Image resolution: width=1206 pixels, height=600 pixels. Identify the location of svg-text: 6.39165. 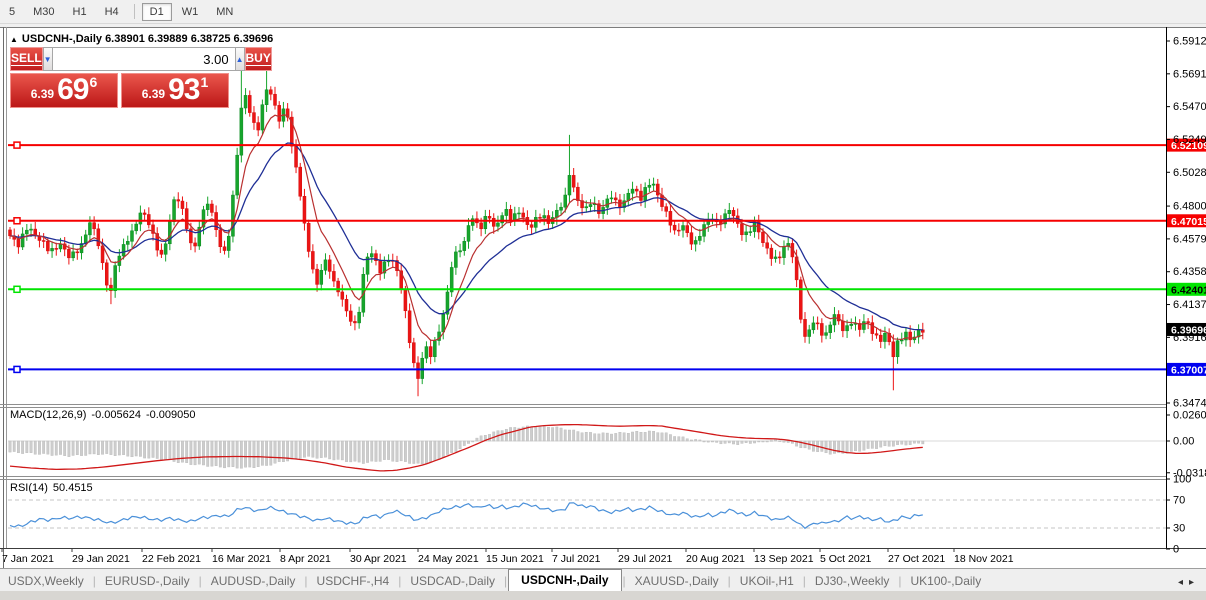
(1189, 338).